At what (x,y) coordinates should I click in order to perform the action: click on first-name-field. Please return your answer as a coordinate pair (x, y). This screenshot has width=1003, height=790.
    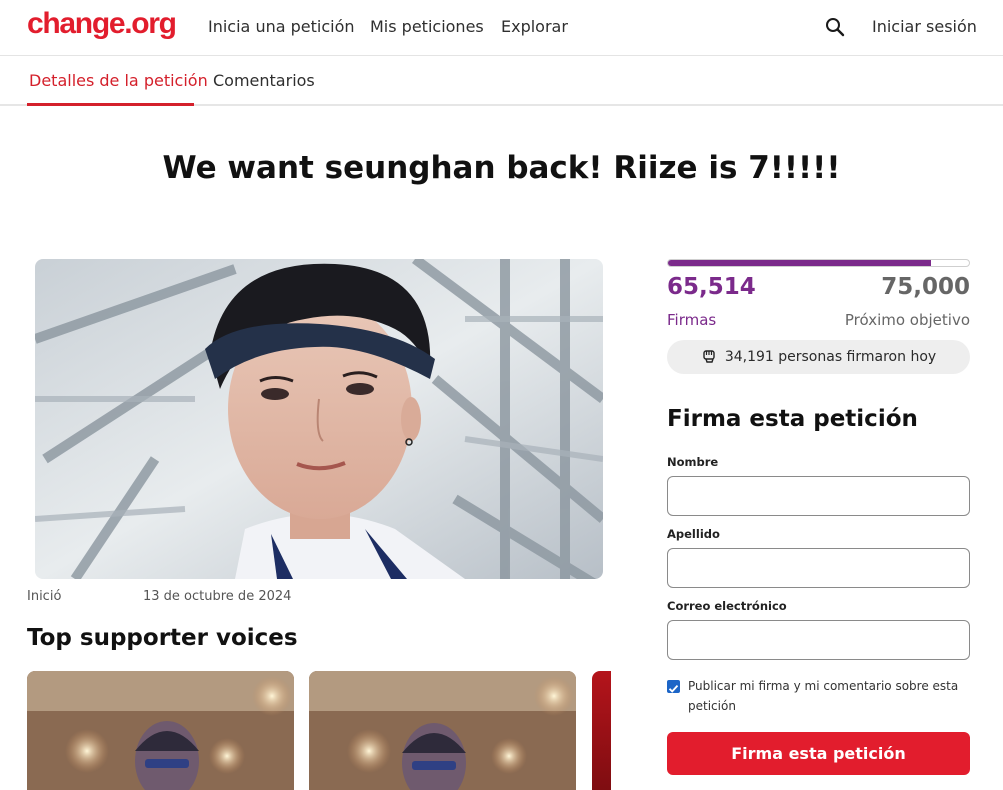
    Looking at the image, I should click on (818, 496).